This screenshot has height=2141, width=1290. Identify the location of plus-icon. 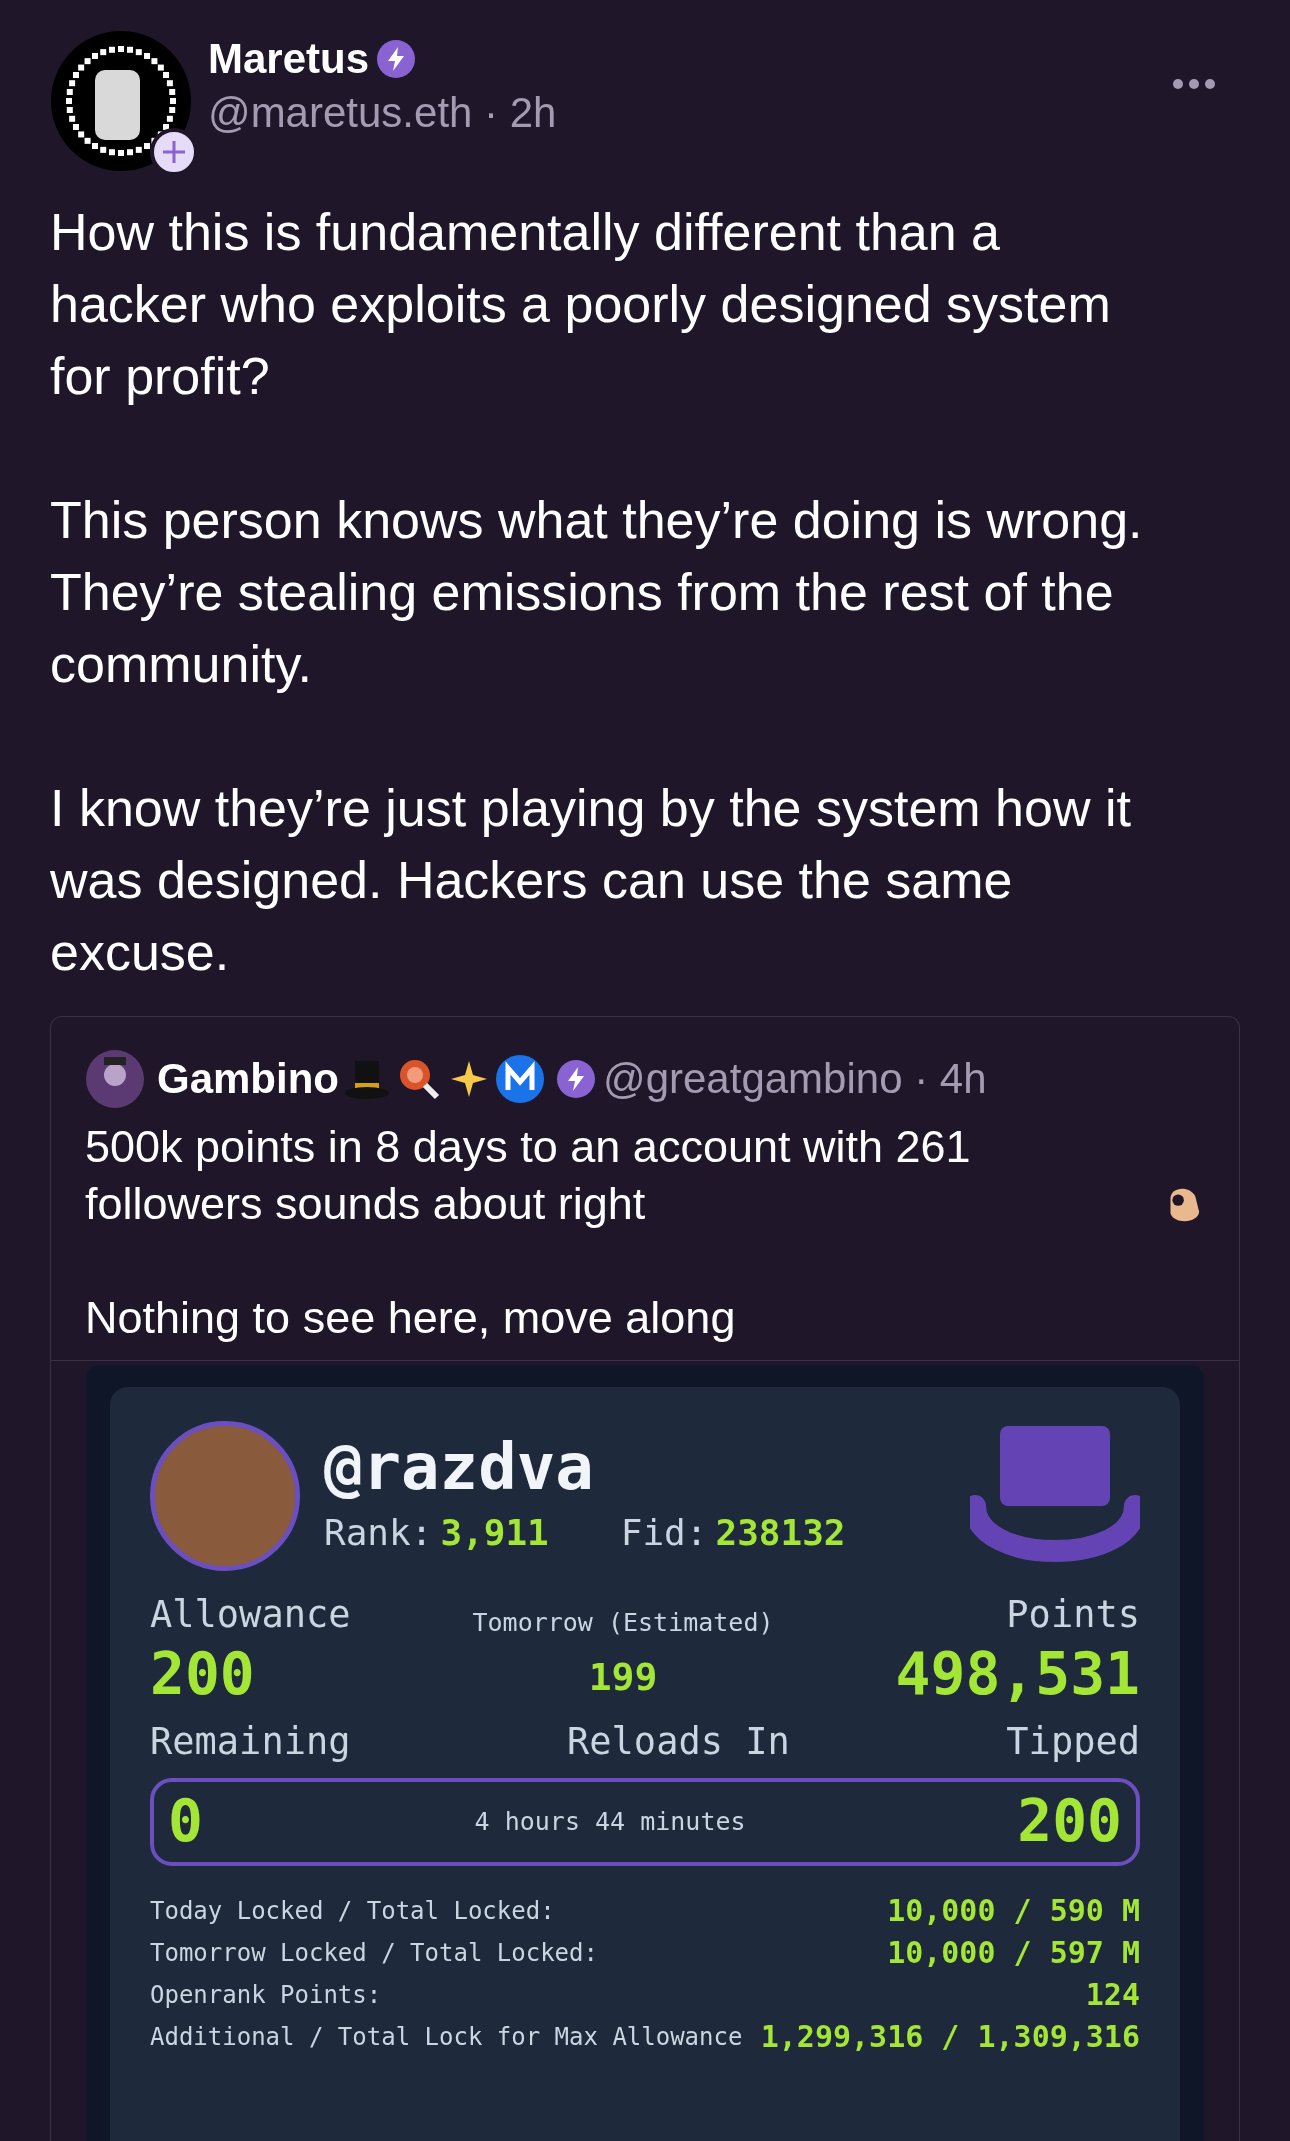
(174, 152).